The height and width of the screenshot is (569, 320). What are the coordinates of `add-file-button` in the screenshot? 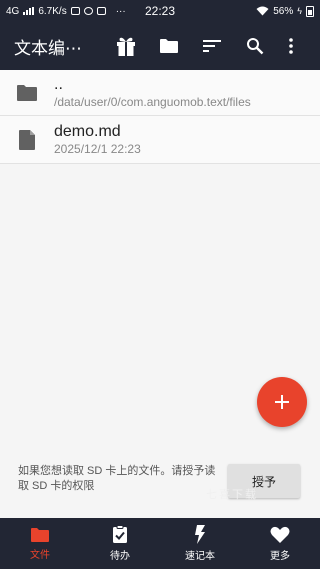 It's located at (282, 402).